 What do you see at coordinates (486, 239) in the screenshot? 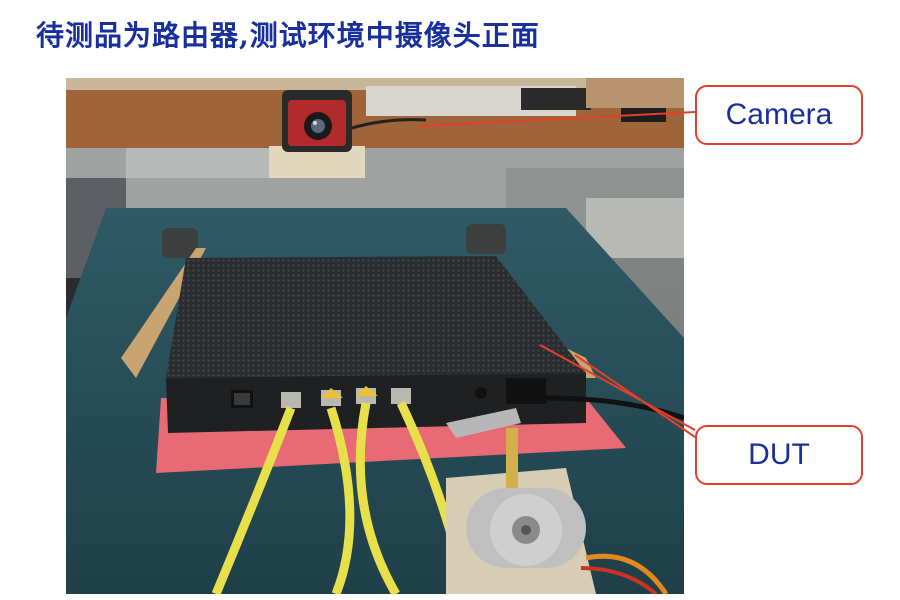
I see `right-clamp` at bounding box center [486, 239].